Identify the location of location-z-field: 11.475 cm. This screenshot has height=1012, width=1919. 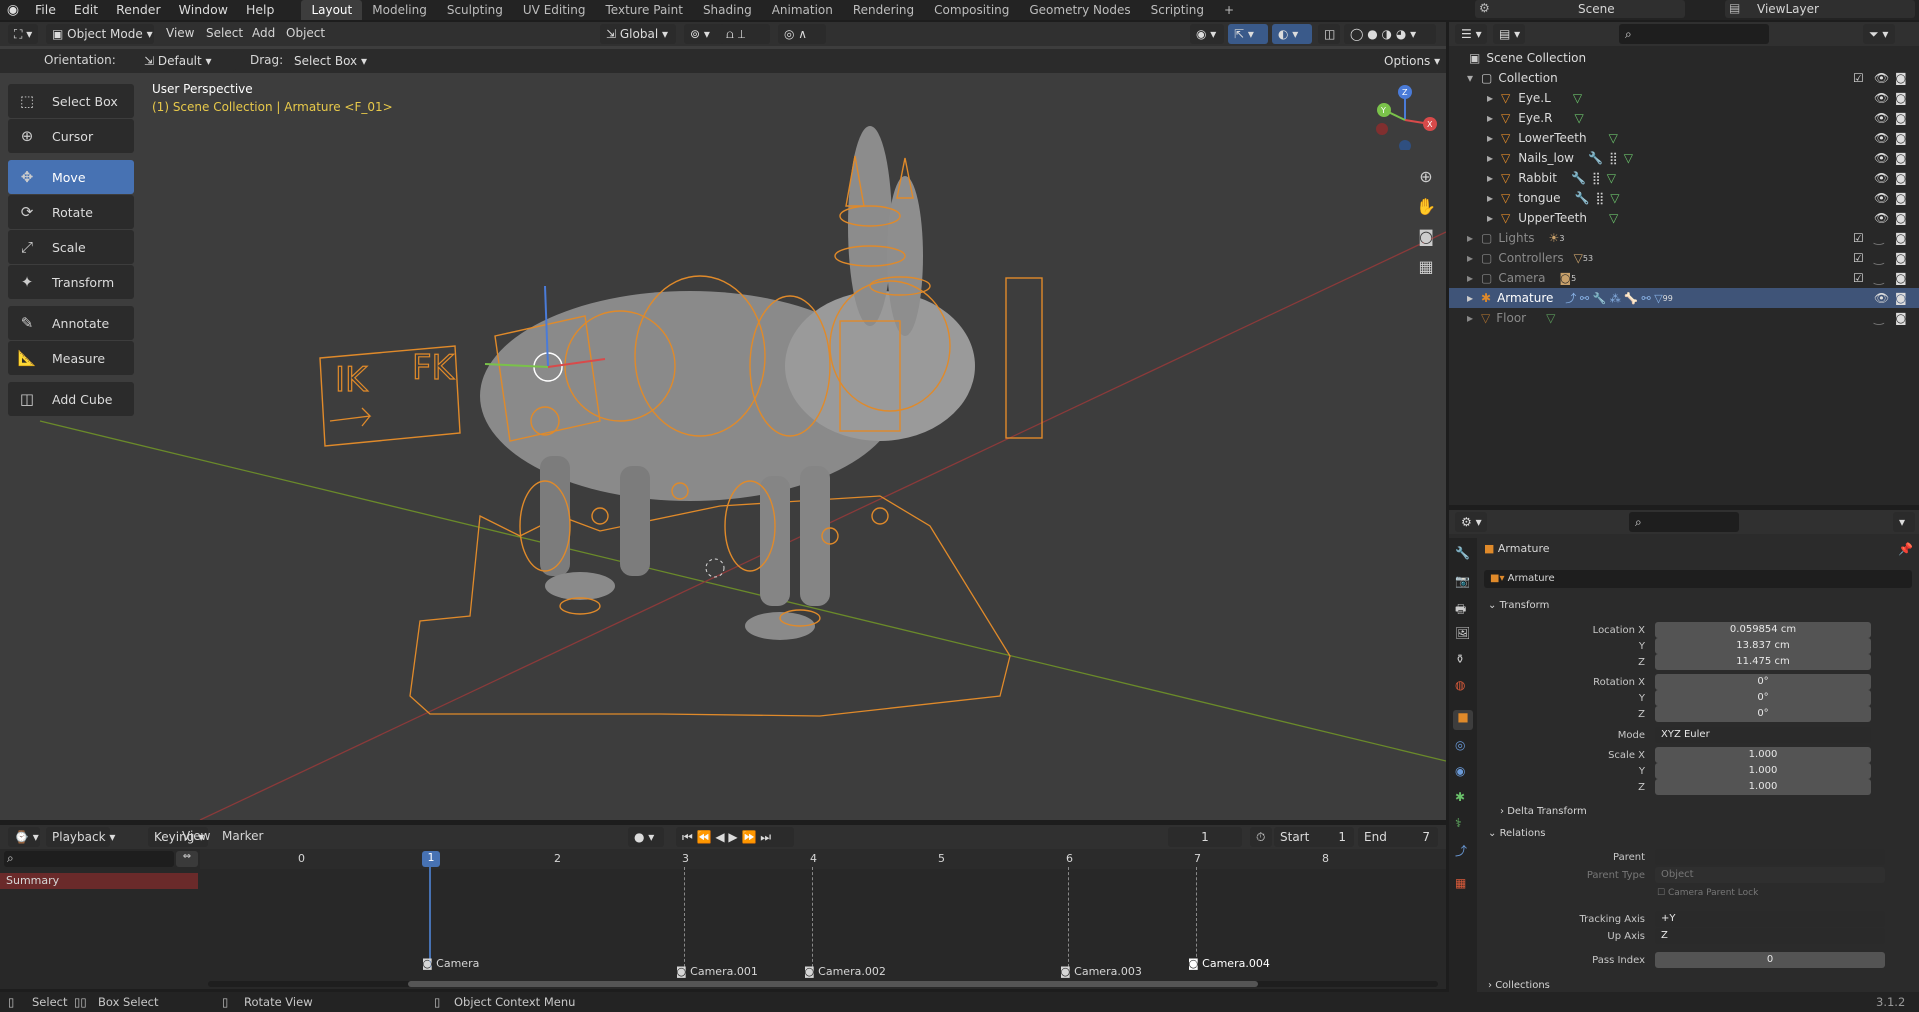
(1763, 662).